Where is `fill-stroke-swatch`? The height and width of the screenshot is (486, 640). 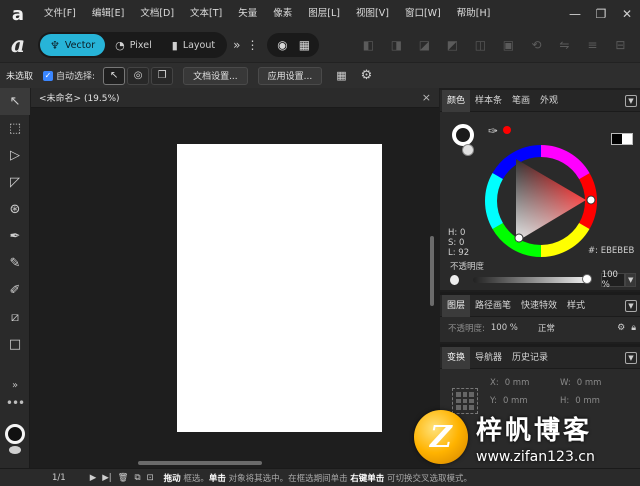
fill-stroke-swatch is located at coordinates (15, 439).